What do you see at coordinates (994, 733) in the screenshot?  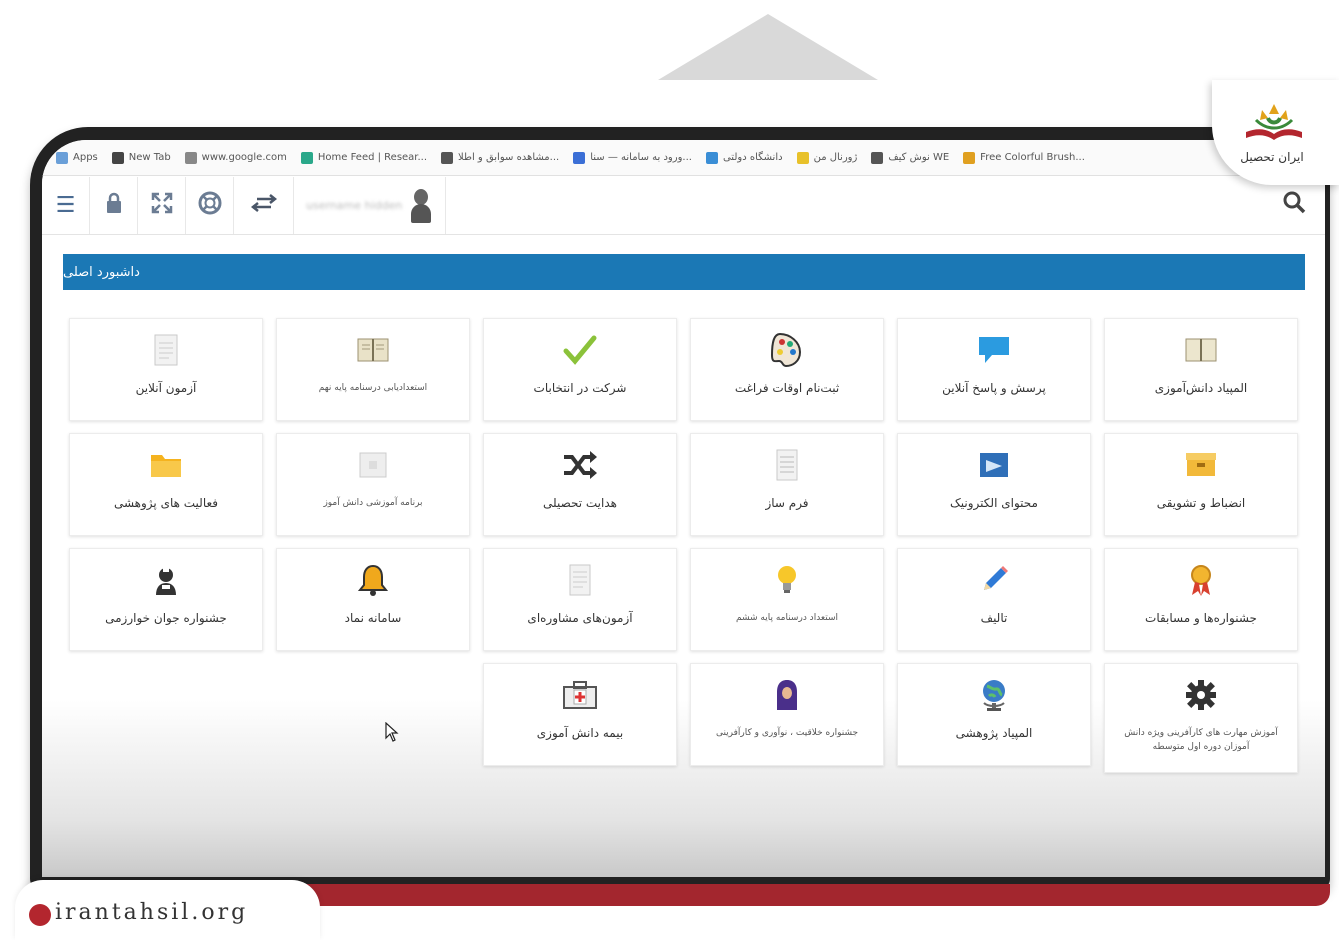 I see `tile-label: المپیاد پژوهشی` at bounding box center [994, 733].